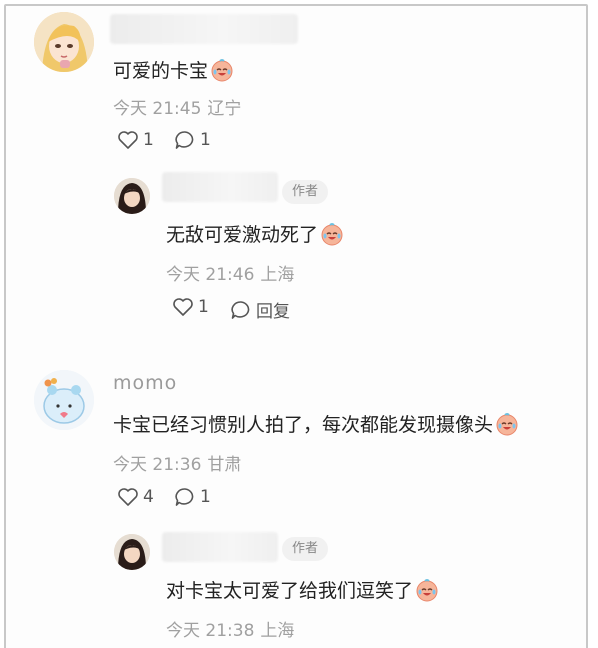 The image size is (598, 648). What do you see at coordinates (173, 69) in the screenshot?
I see `comment-text: 可爱的卡宝` at bounding box center [173, 69].